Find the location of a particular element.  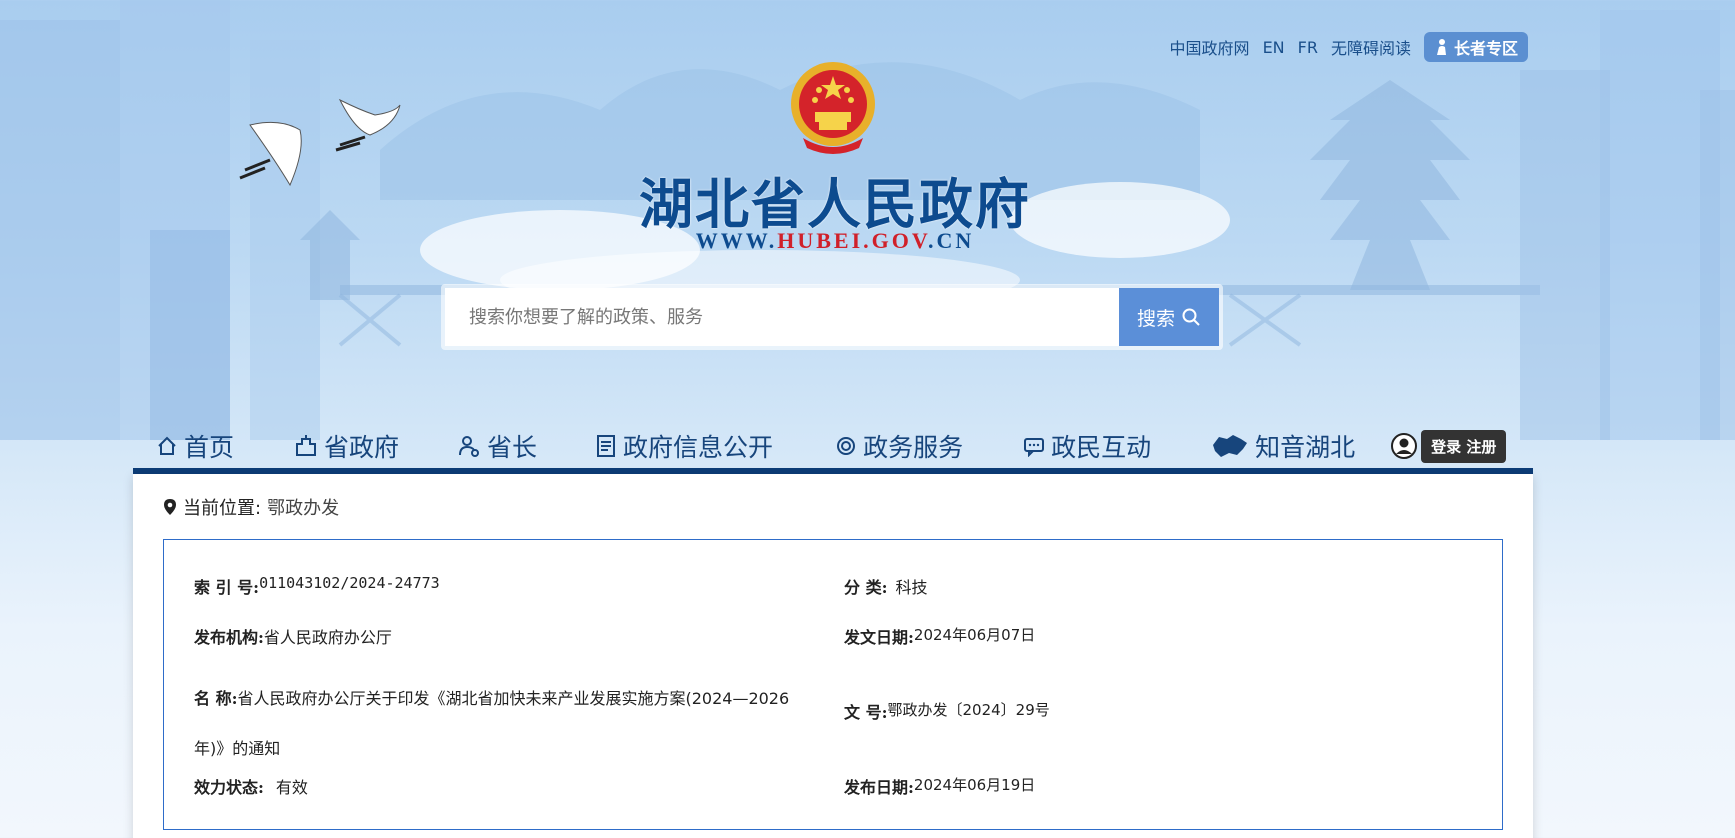

nav-item-info-disclosure: 政府信息公开 is located at coordinates (684, 446).